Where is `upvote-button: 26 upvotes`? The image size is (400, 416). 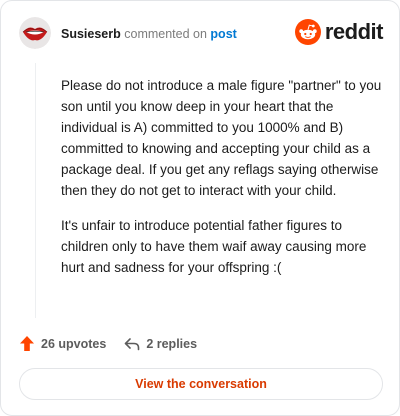
upvote-button: 26 upvotes is located at coordinates (62, 343).